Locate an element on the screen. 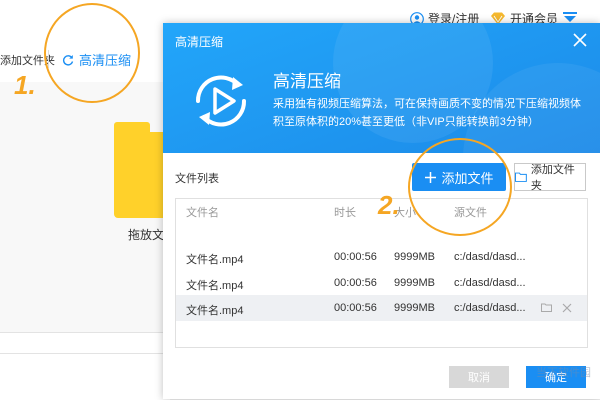  play-cycle-icon is located at coordinates (221, 101).